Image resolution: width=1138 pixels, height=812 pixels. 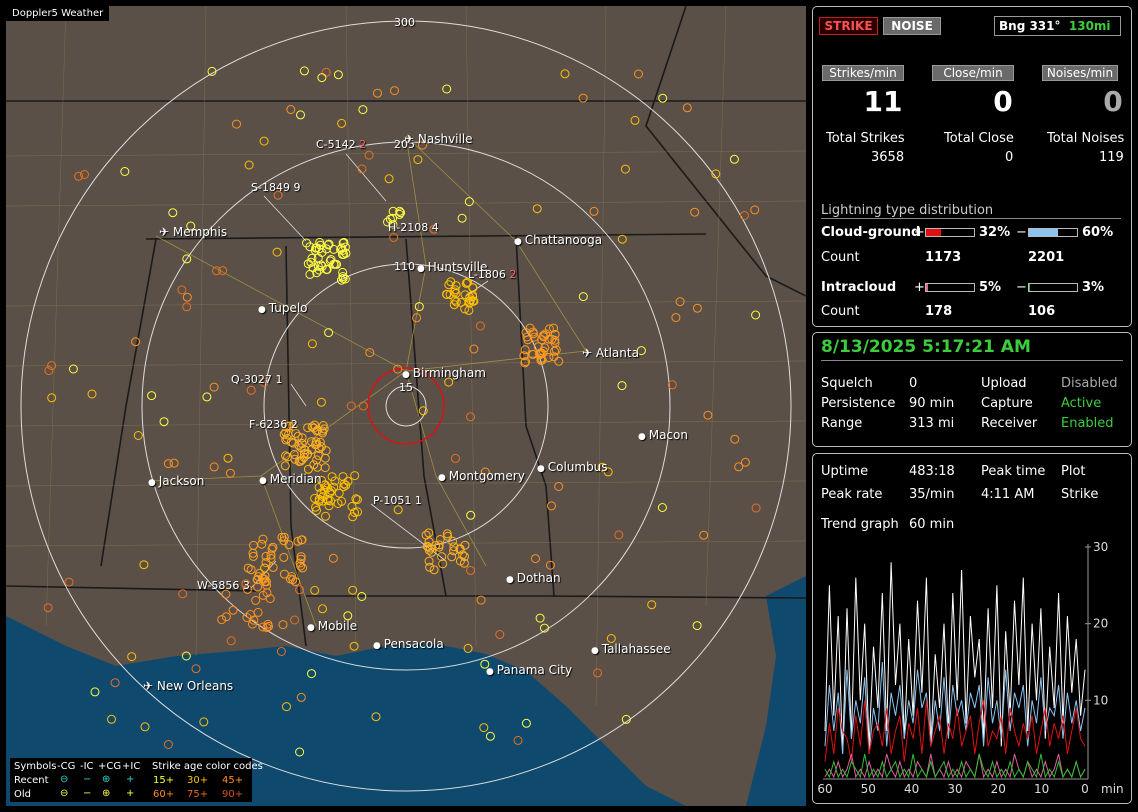 What do you see at coordinates (1081, 403) in the screenshot?
I see `capture-value: Active` at bounding box center [1081, 403].